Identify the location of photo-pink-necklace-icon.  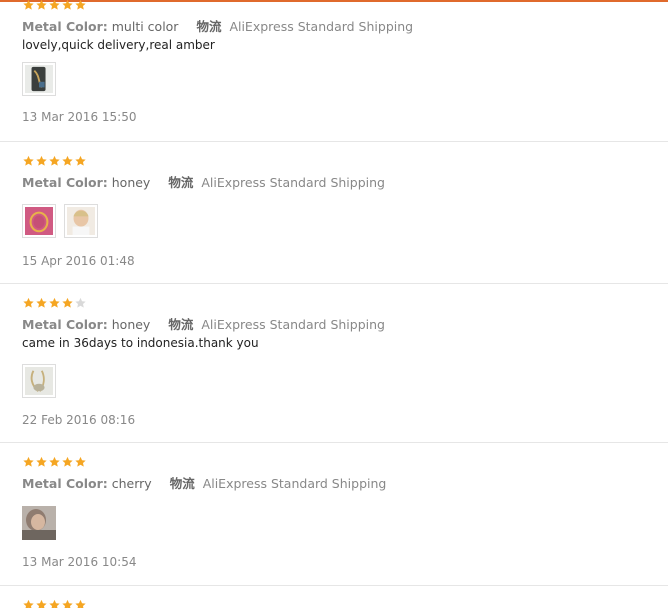
(39, 221).